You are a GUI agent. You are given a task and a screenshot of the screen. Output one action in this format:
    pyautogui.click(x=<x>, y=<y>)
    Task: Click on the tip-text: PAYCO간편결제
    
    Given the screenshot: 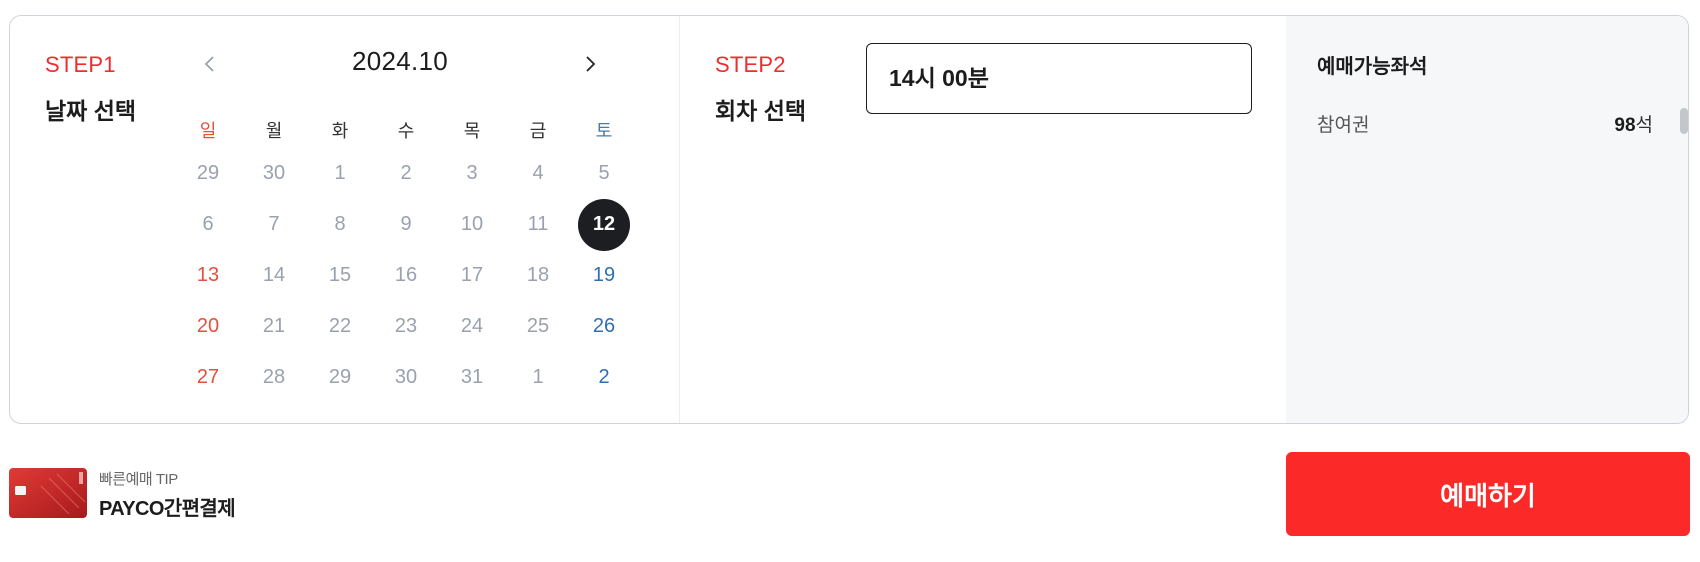 What is the action you would take?
    pyautogui.click(x=167, y=509)
    